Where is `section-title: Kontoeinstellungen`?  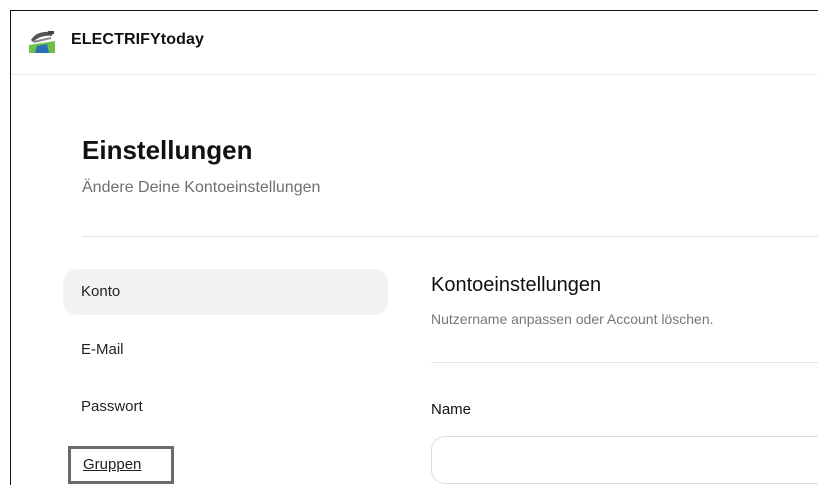 section-title: Kontoeinstellungen is located at coordinates (516, 285).